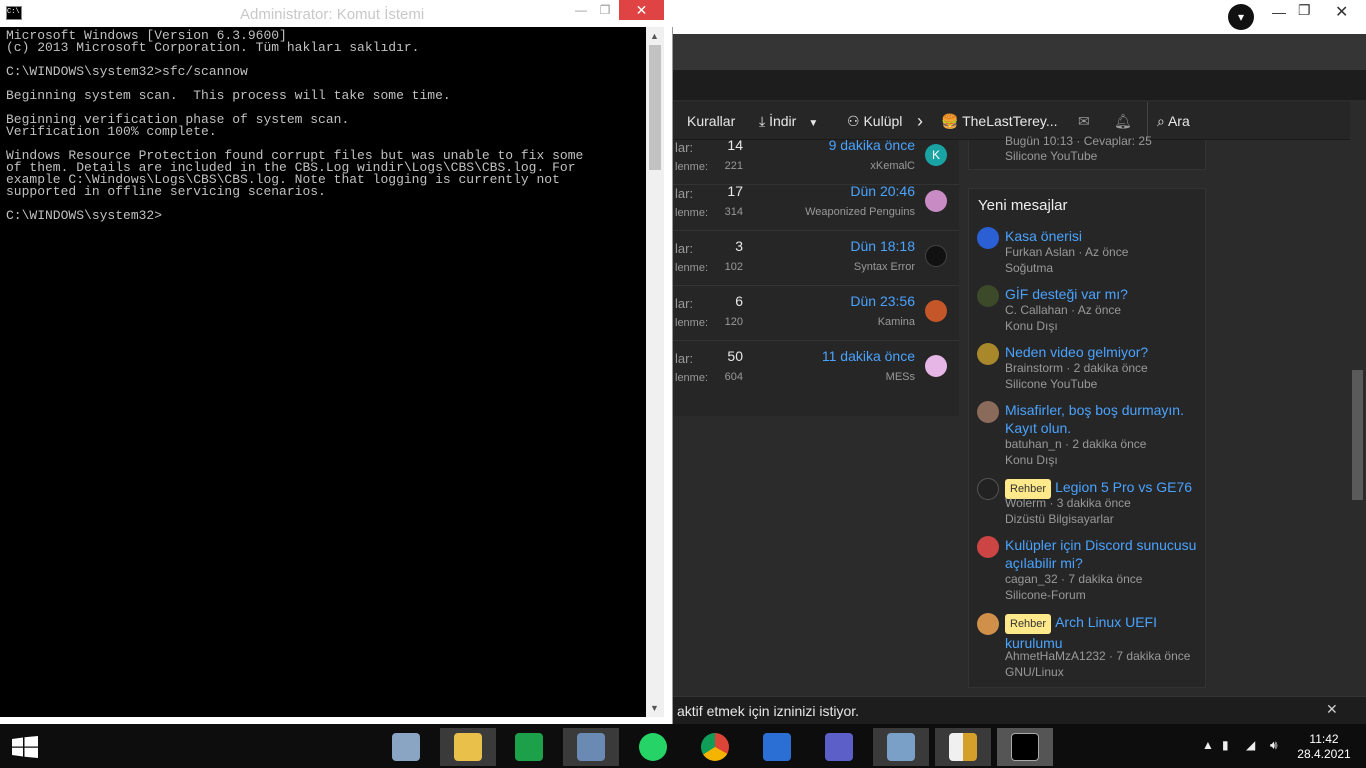 The width and height of the screenshot is (1366, 768). I want to click on teams-icon, so click(839, 747).